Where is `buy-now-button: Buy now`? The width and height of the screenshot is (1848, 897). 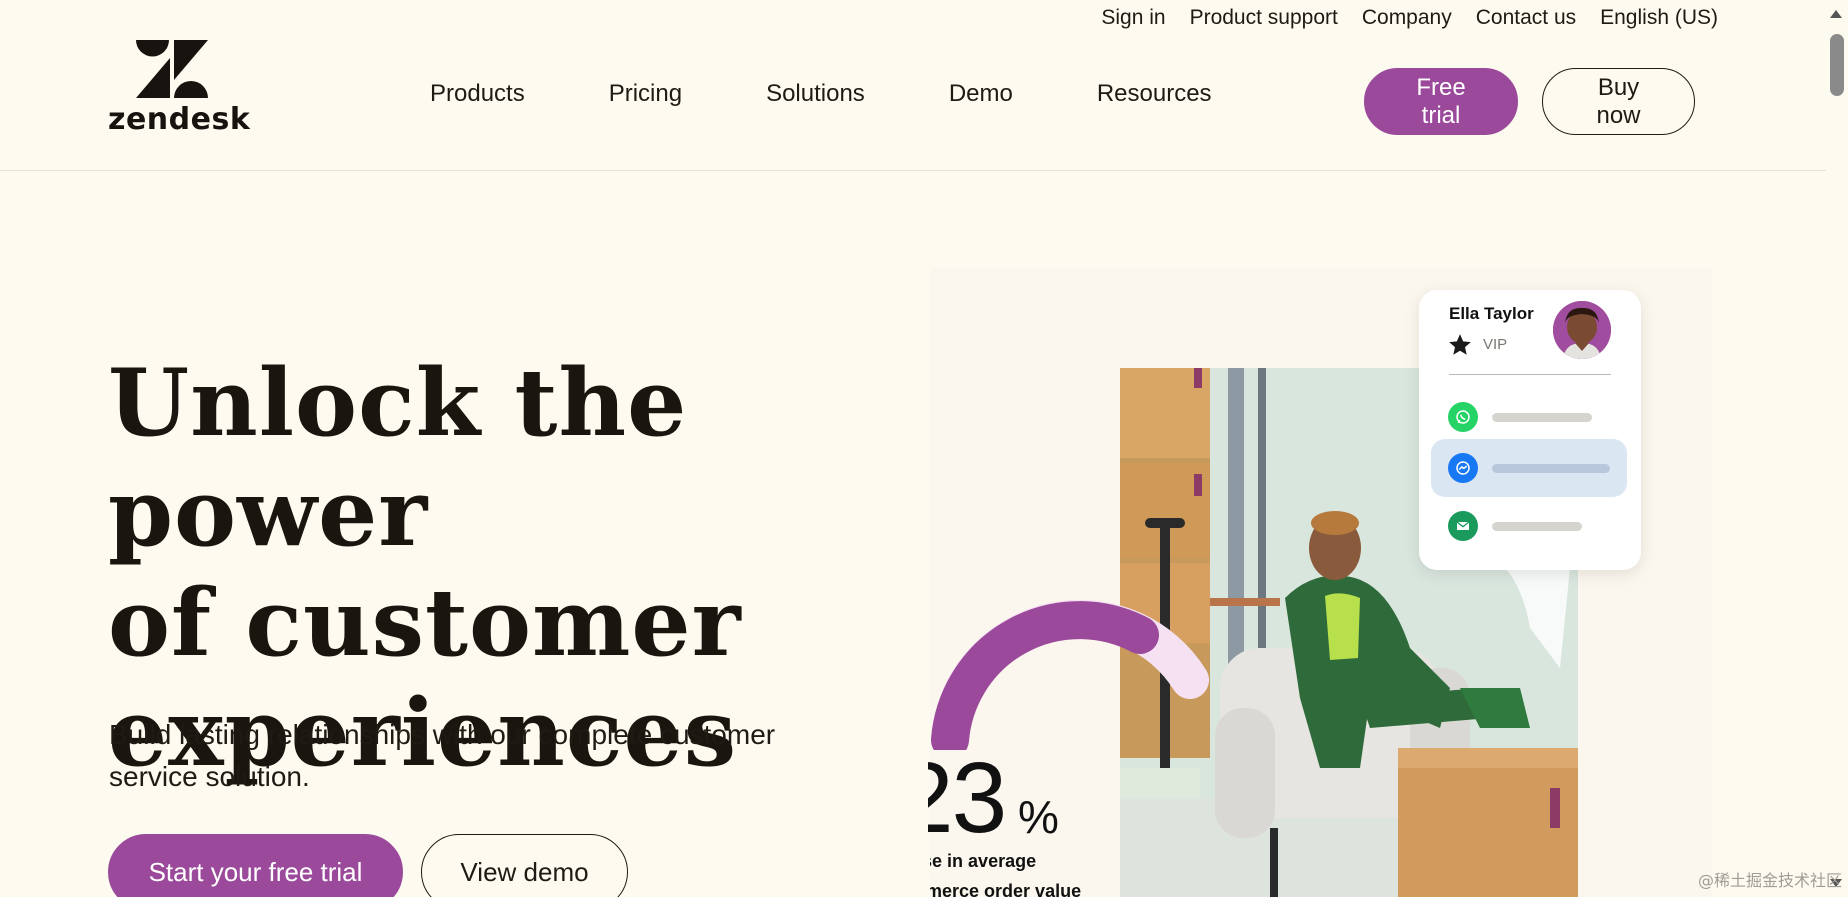 buy-now-button: Buy now is located at coordinates (1618, 101).